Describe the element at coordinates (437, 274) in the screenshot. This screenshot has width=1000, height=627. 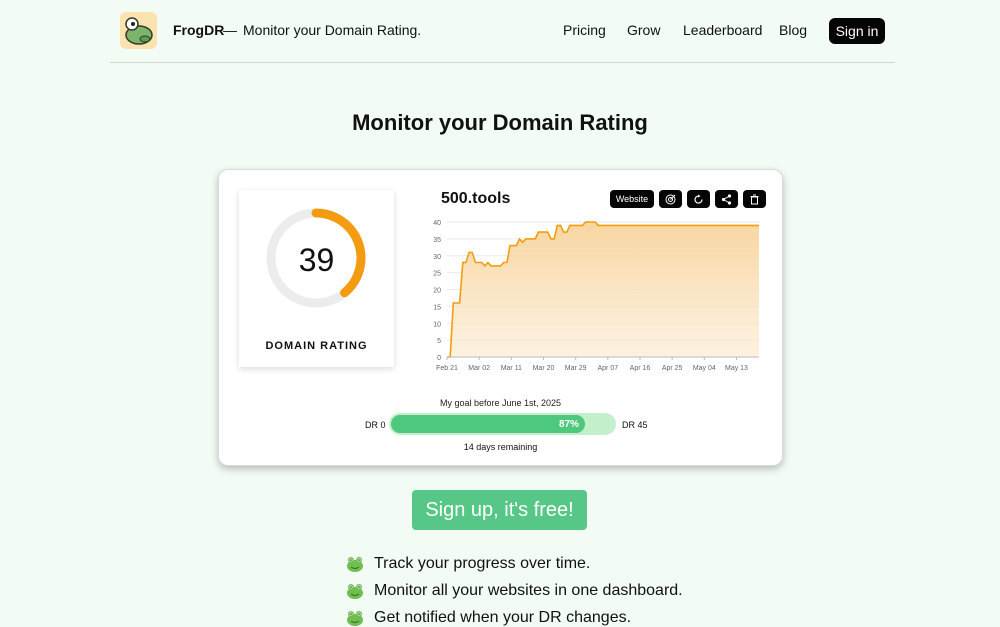
I see `y-tick-label: 25` at that location.